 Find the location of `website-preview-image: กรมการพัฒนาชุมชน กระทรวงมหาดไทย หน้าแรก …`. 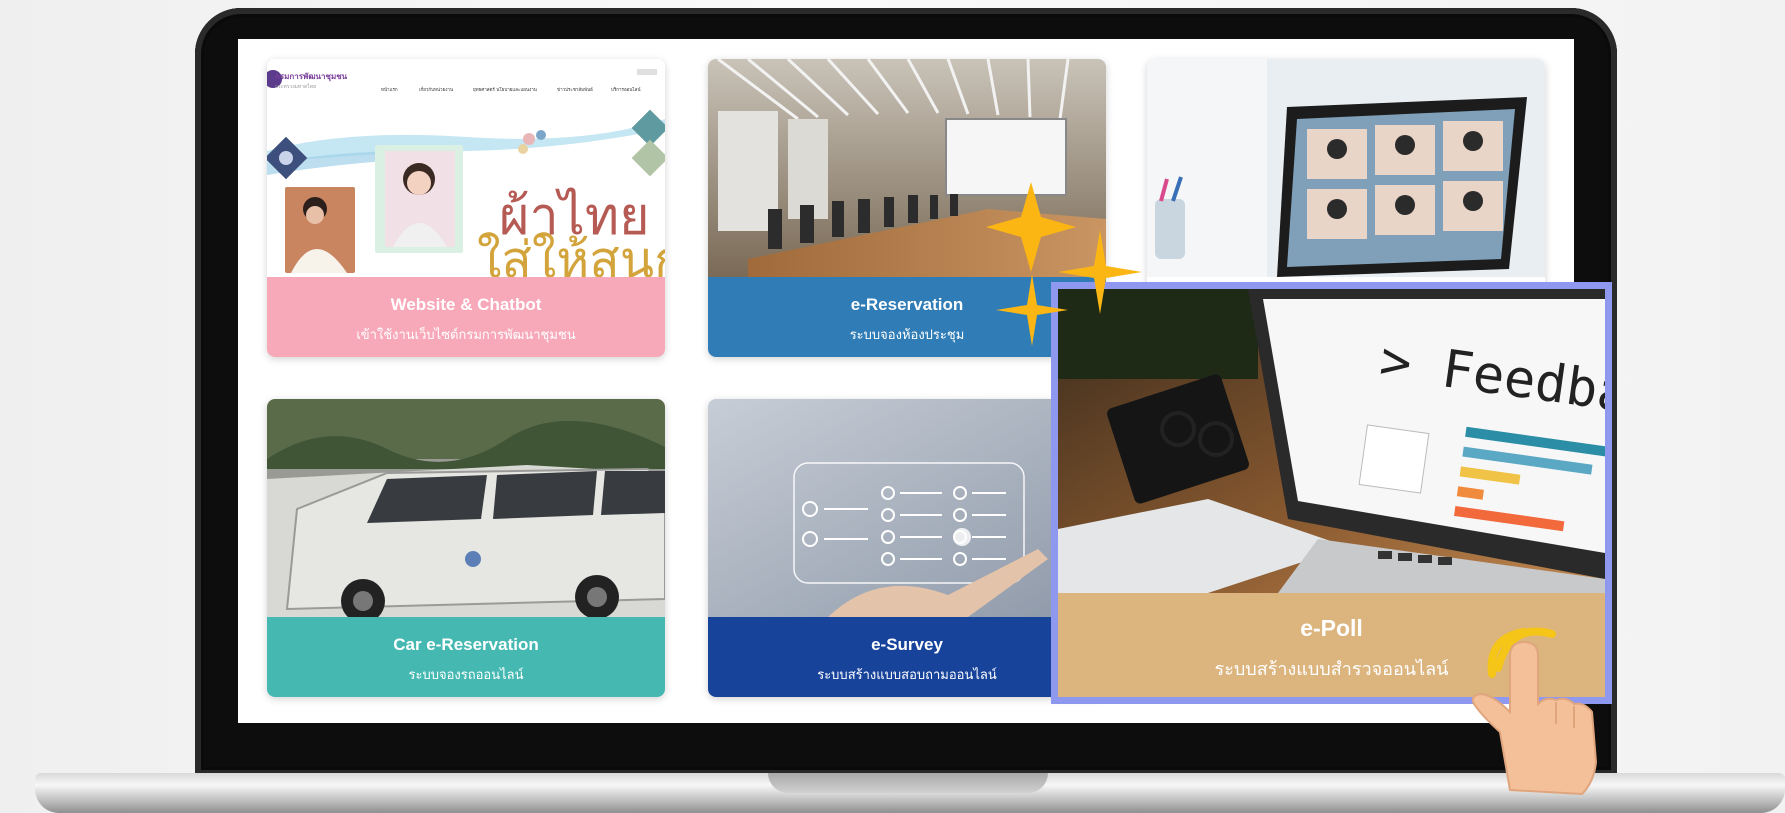

website-preview-image: กรมการพัฒนาชุมชน กระทรวงมหาดไทย หน้าแรก … is located at coordinates (466, 168).